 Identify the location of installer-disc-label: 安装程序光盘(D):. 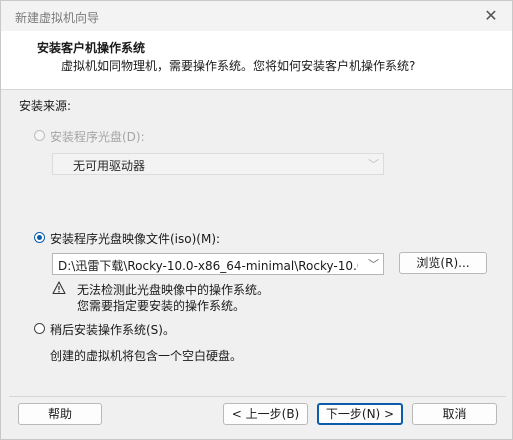
(97, 137).